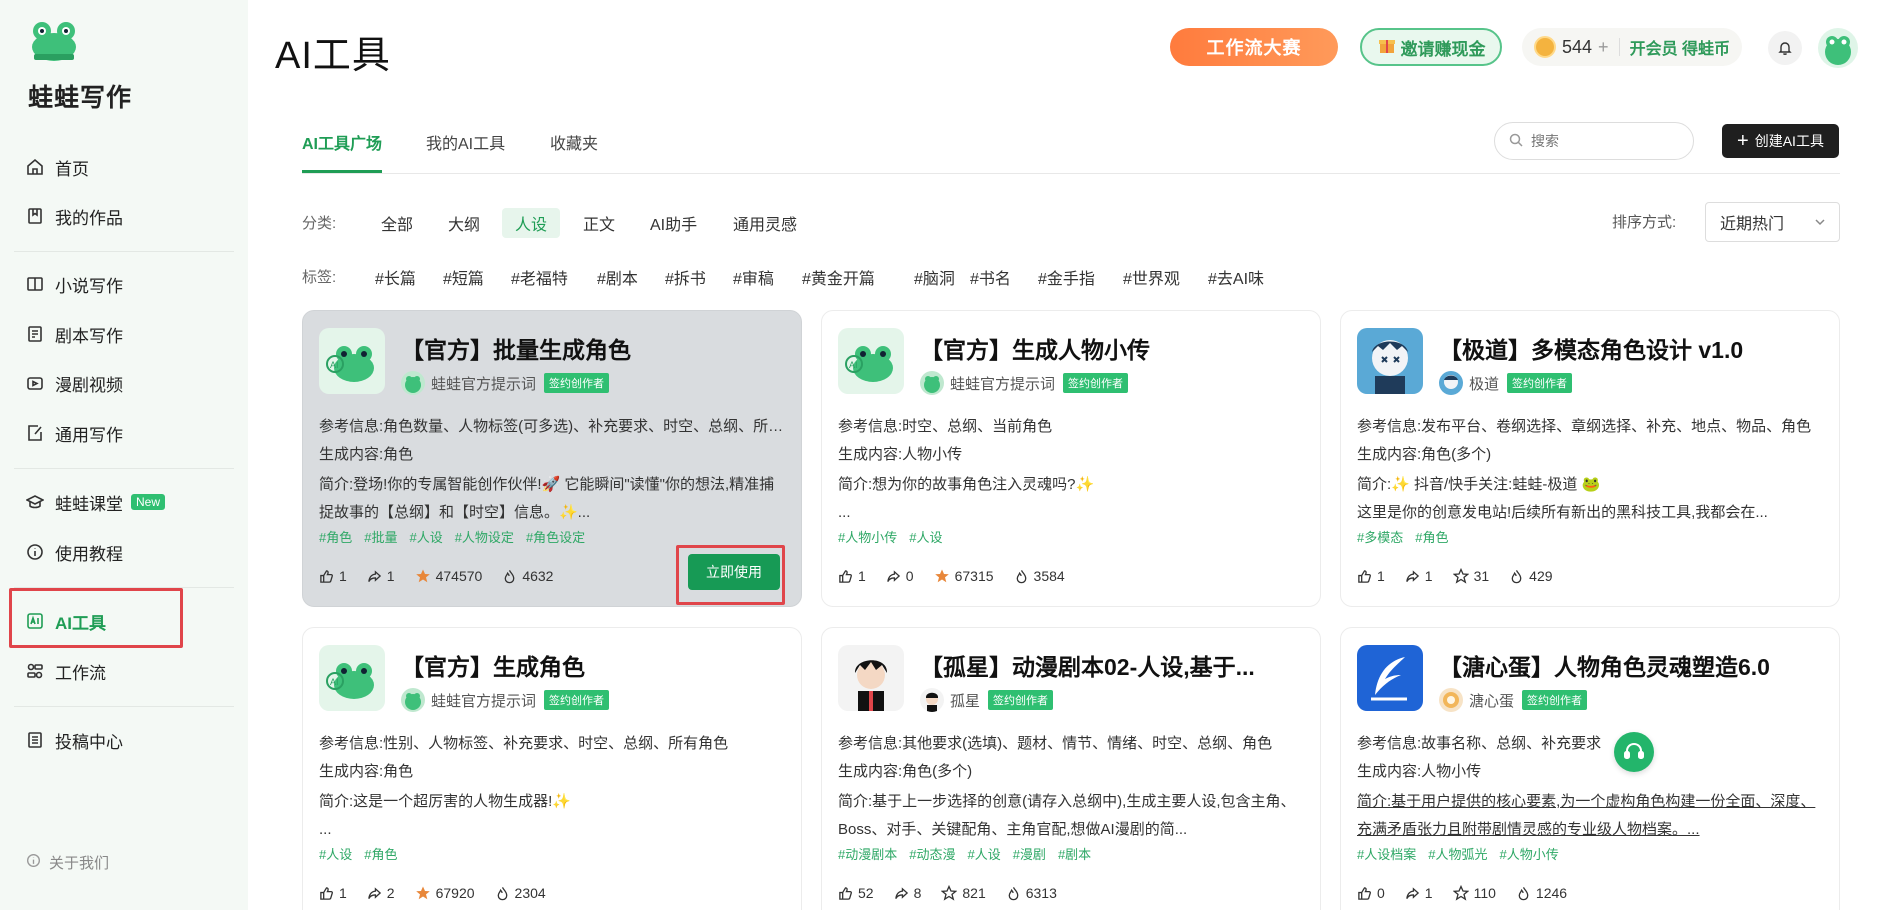  What do you see at coordinates (1380, 537) in the screenshot?
I see `tool-tag: #多模态` at bounding box center [1380, 537].